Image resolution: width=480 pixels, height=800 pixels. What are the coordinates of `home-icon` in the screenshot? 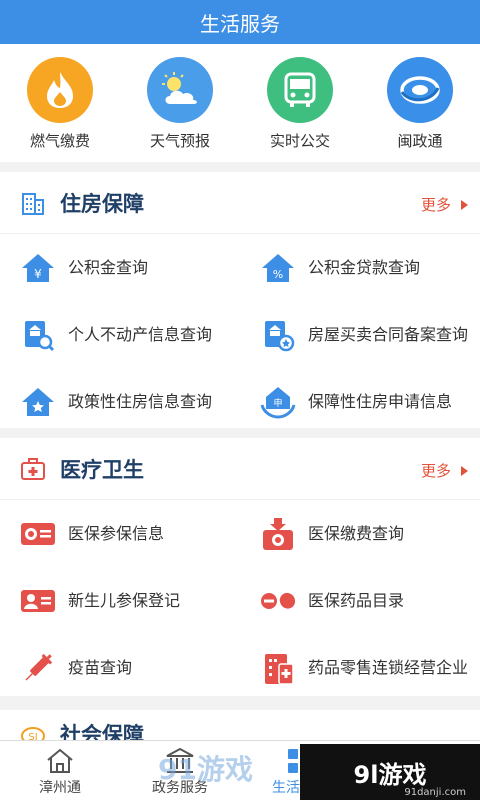 It's located at (60, 760).